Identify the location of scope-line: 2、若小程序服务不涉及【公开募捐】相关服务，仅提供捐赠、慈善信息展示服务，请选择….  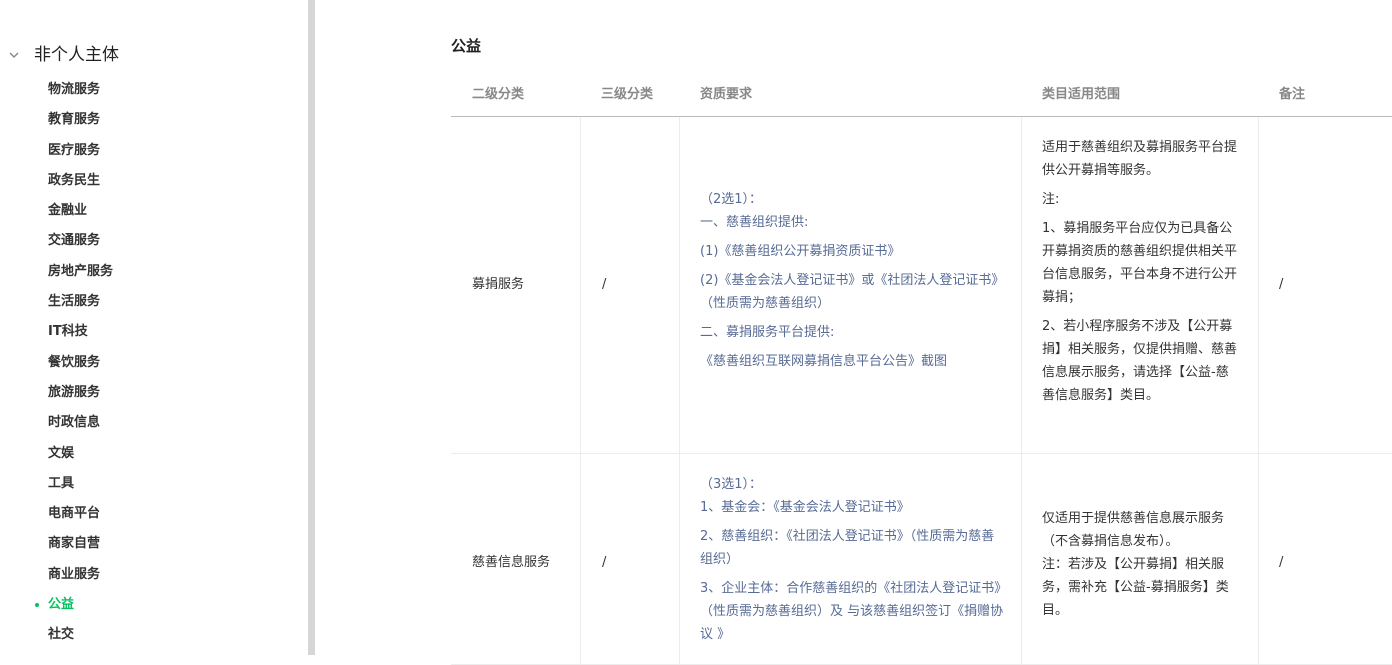
(1140, 361).